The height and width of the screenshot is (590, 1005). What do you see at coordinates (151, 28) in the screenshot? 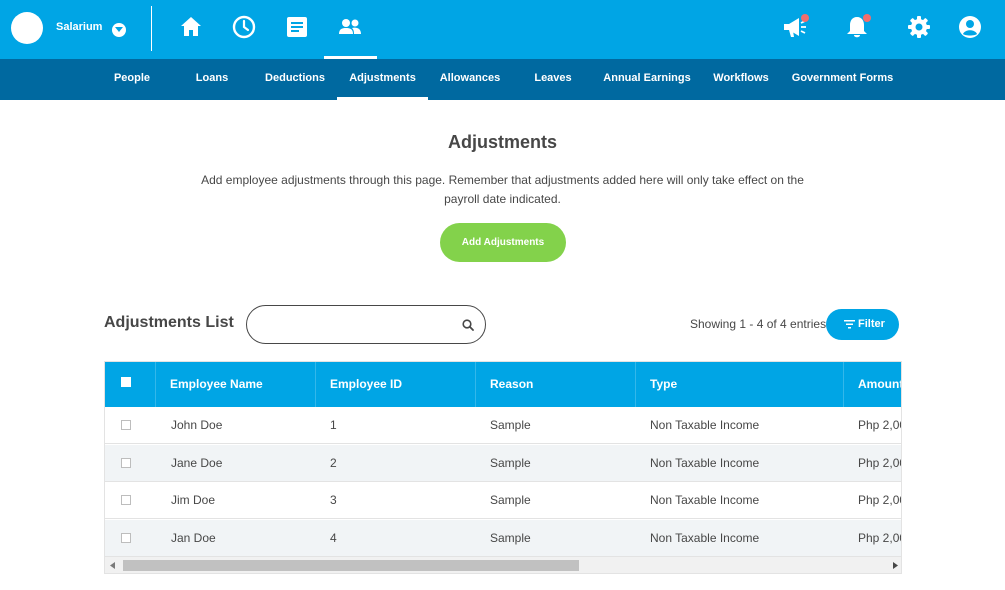
I see `divider` at bounding box center [151, 28].